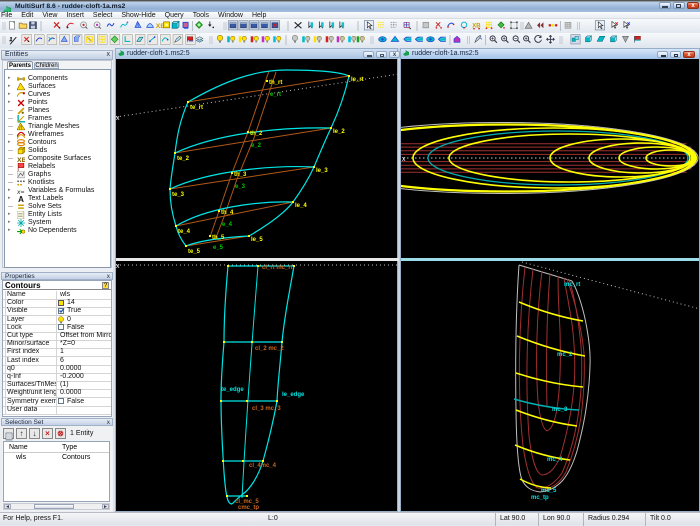 This screenshot has height=526, width=700. Describe the element at coordinates (293, 395) in the screenshot. I see `svg-text: le_edge` at that location.